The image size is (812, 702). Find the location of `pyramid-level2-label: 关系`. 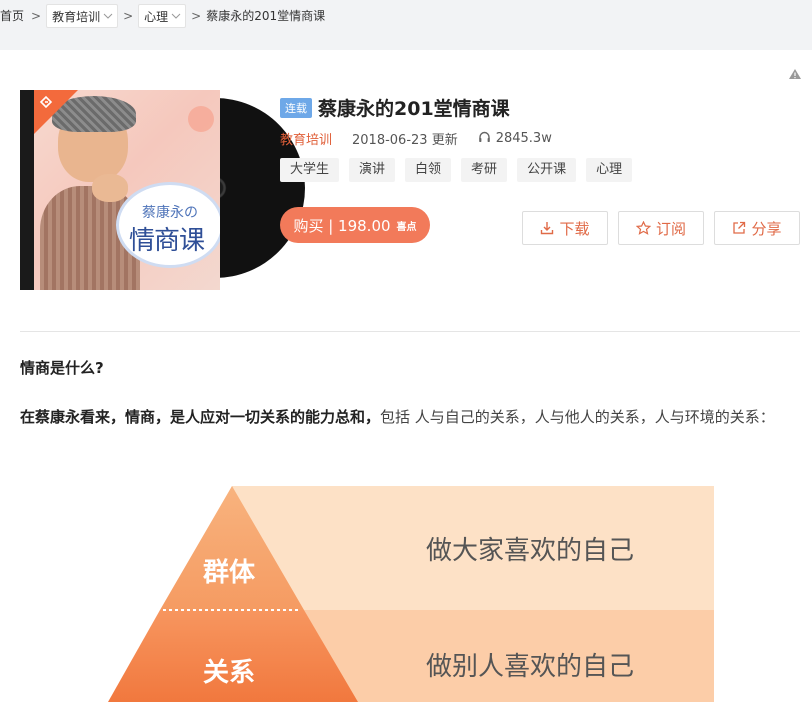

pyramid-level2-label: 关系 is located at coordinates (229, 673).